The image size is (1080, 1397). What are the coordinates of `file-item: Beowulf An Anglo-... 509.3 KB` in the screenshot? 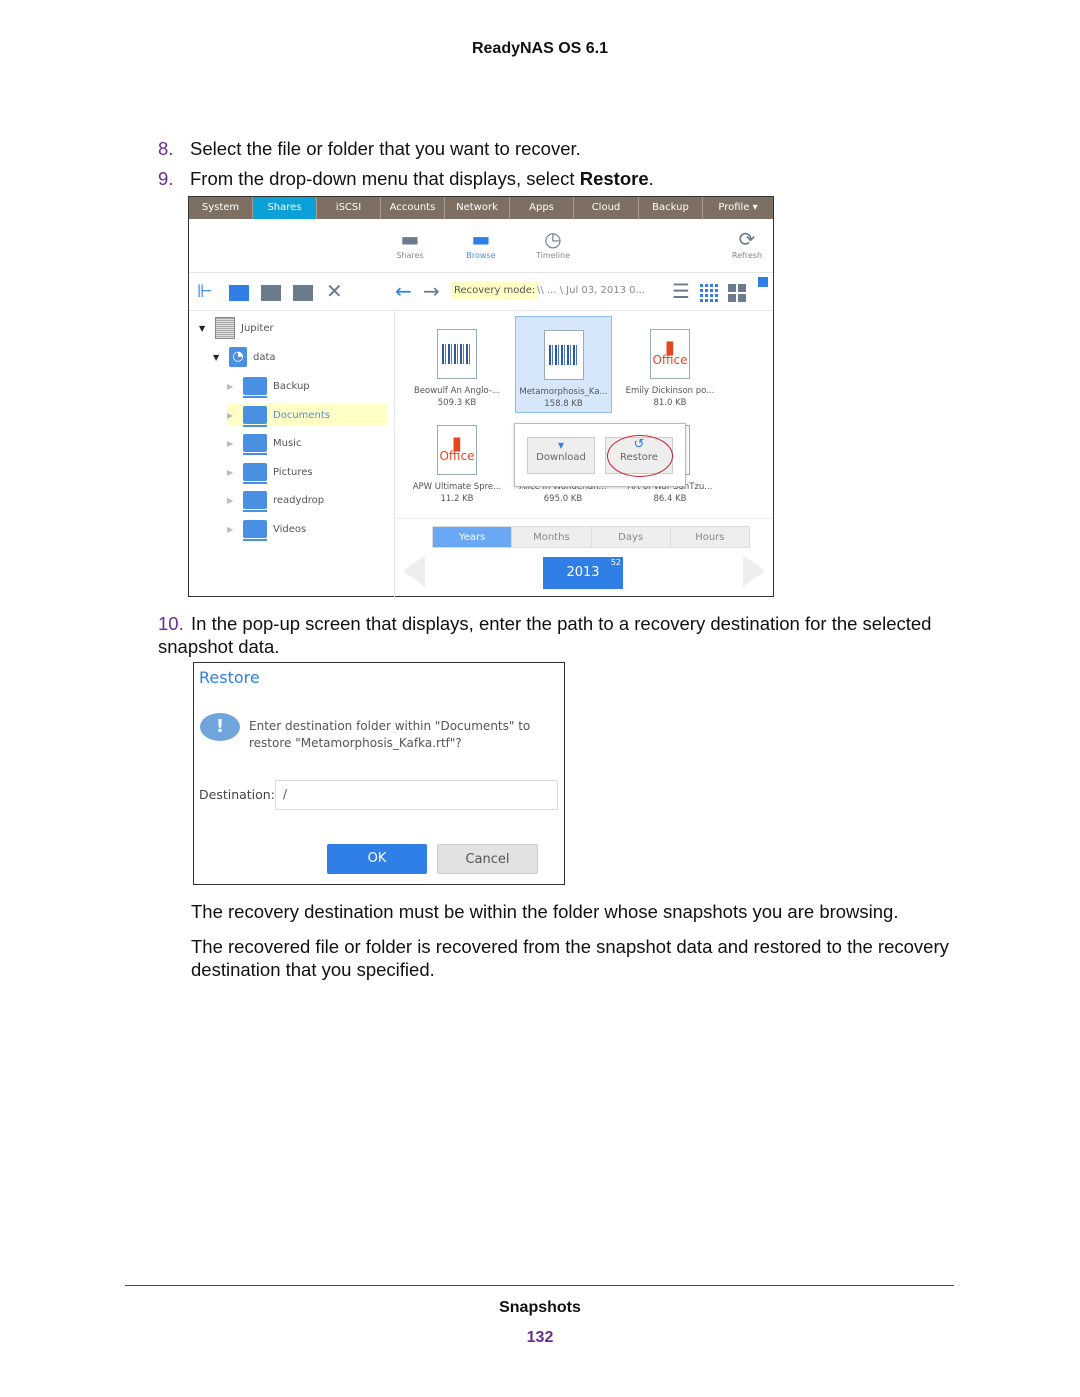 It's located at (457, 369).